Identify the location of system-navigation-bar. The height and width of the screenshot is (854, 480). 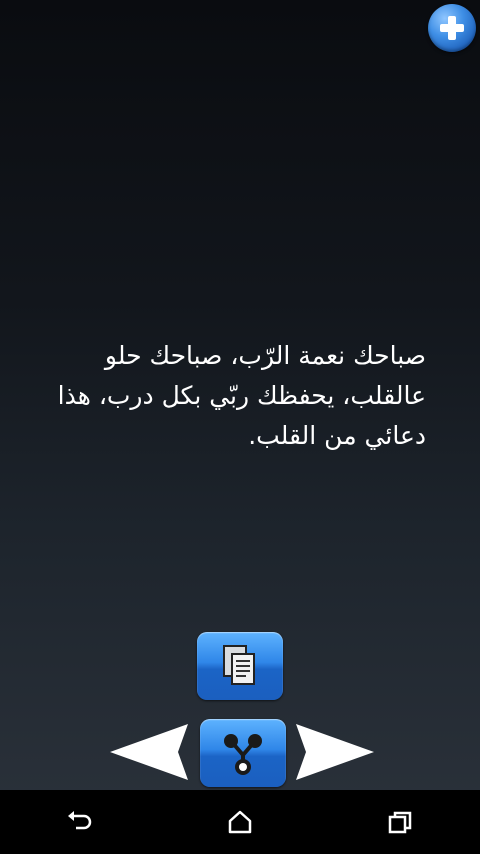
(240, 822).